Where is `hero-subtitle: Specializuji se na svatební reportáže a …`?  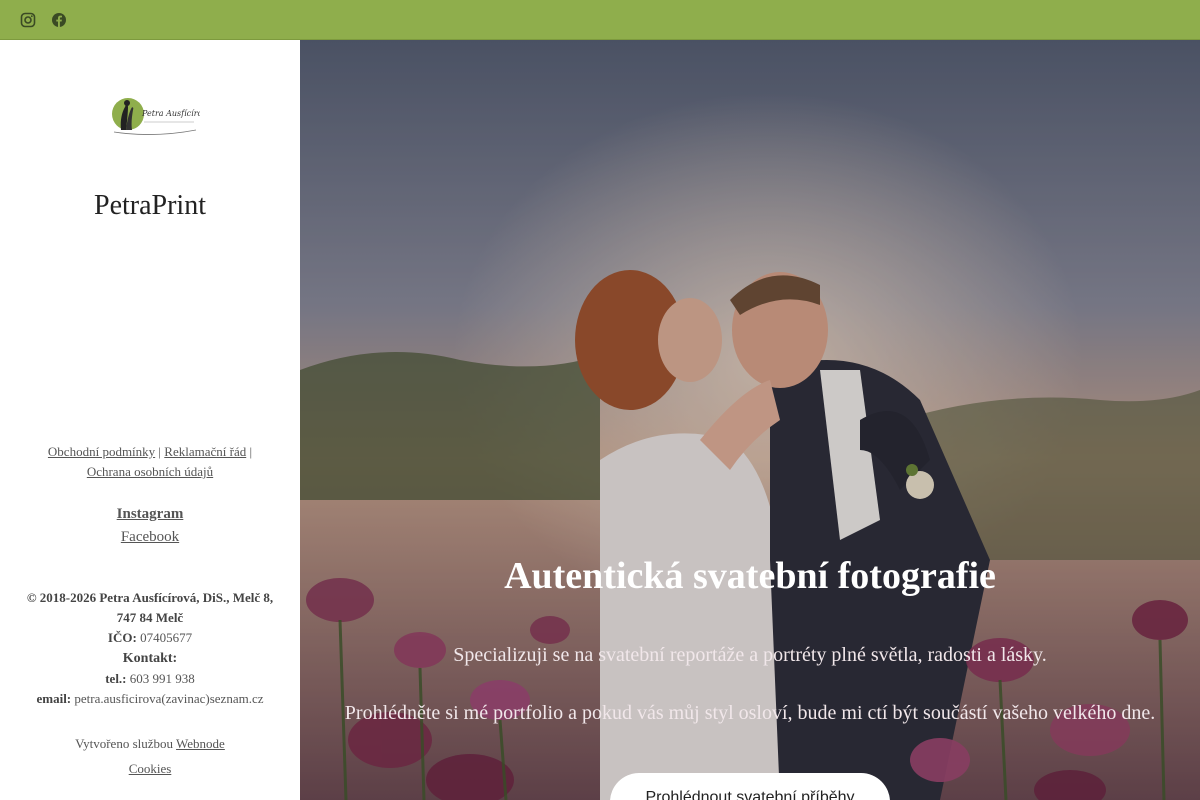
hero-subtitle: Specializuji se na svatební reportáže a … is located at coordinates (750, 655).